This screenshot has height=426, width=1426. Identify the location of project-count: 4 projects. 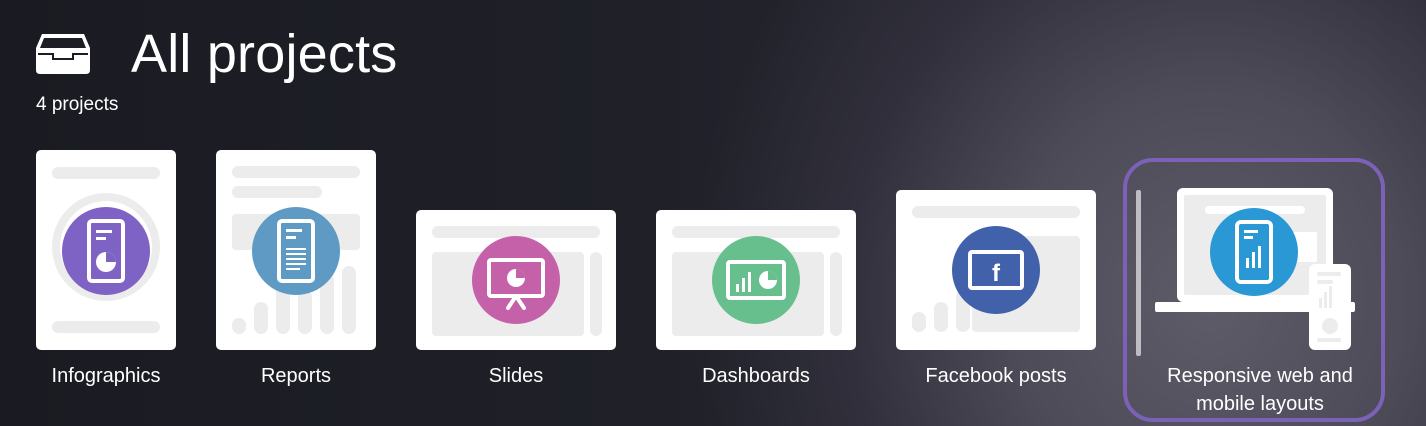
(77, 104).